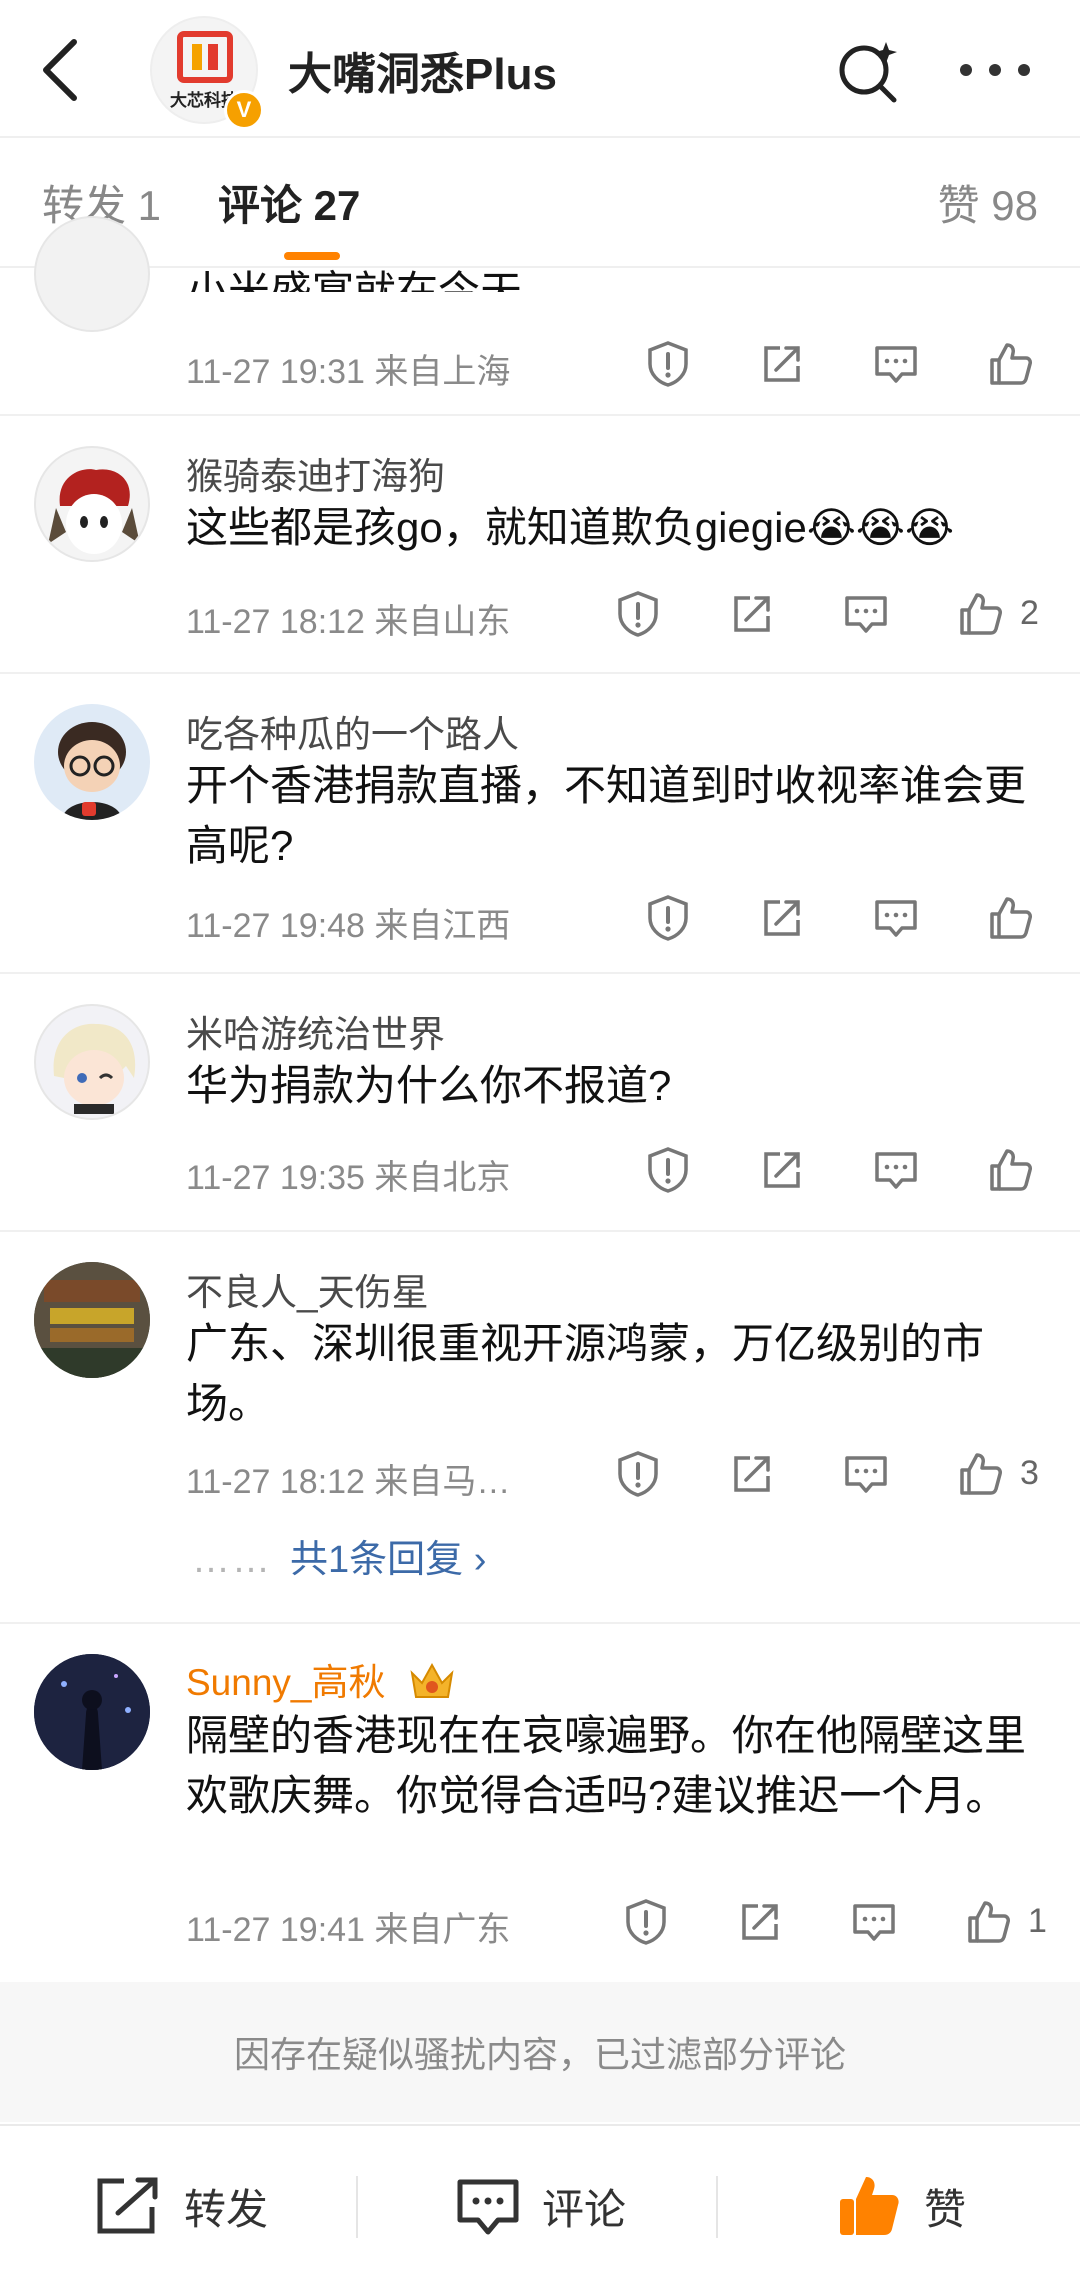  I want to click on username: 米哈游统治世界, so click(315, 1031).